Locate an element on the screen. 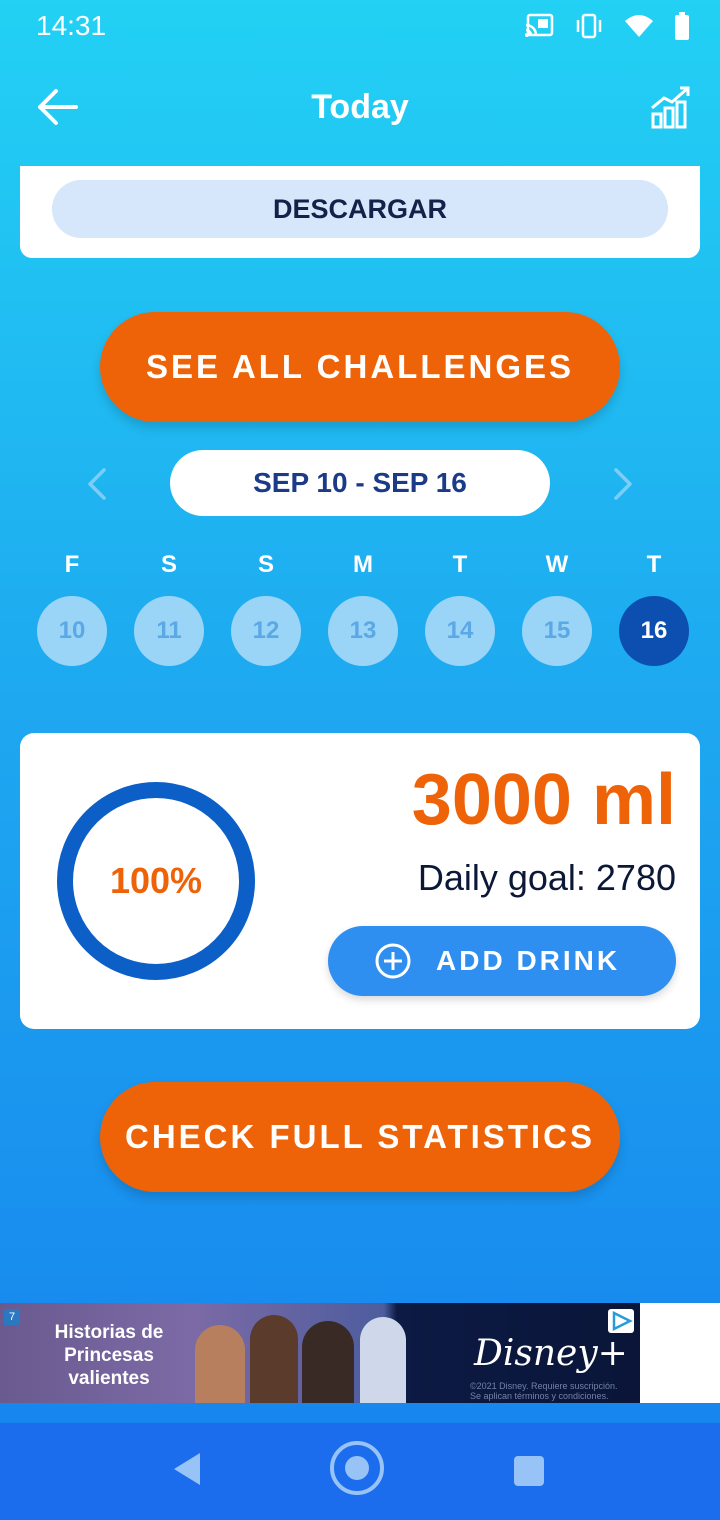 The height and width of the screenshot is (1520, 720). day-number: 15 is located at coordinates (557, 631).